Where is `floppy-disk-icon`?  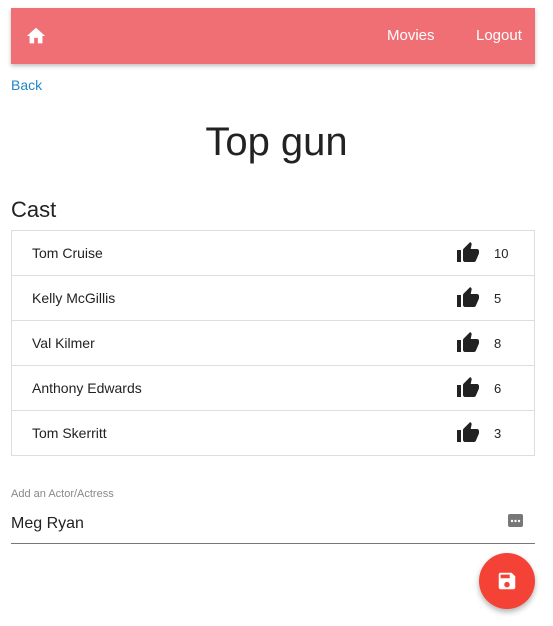
floppy-disk-icon is located at coordinates (507, 581).